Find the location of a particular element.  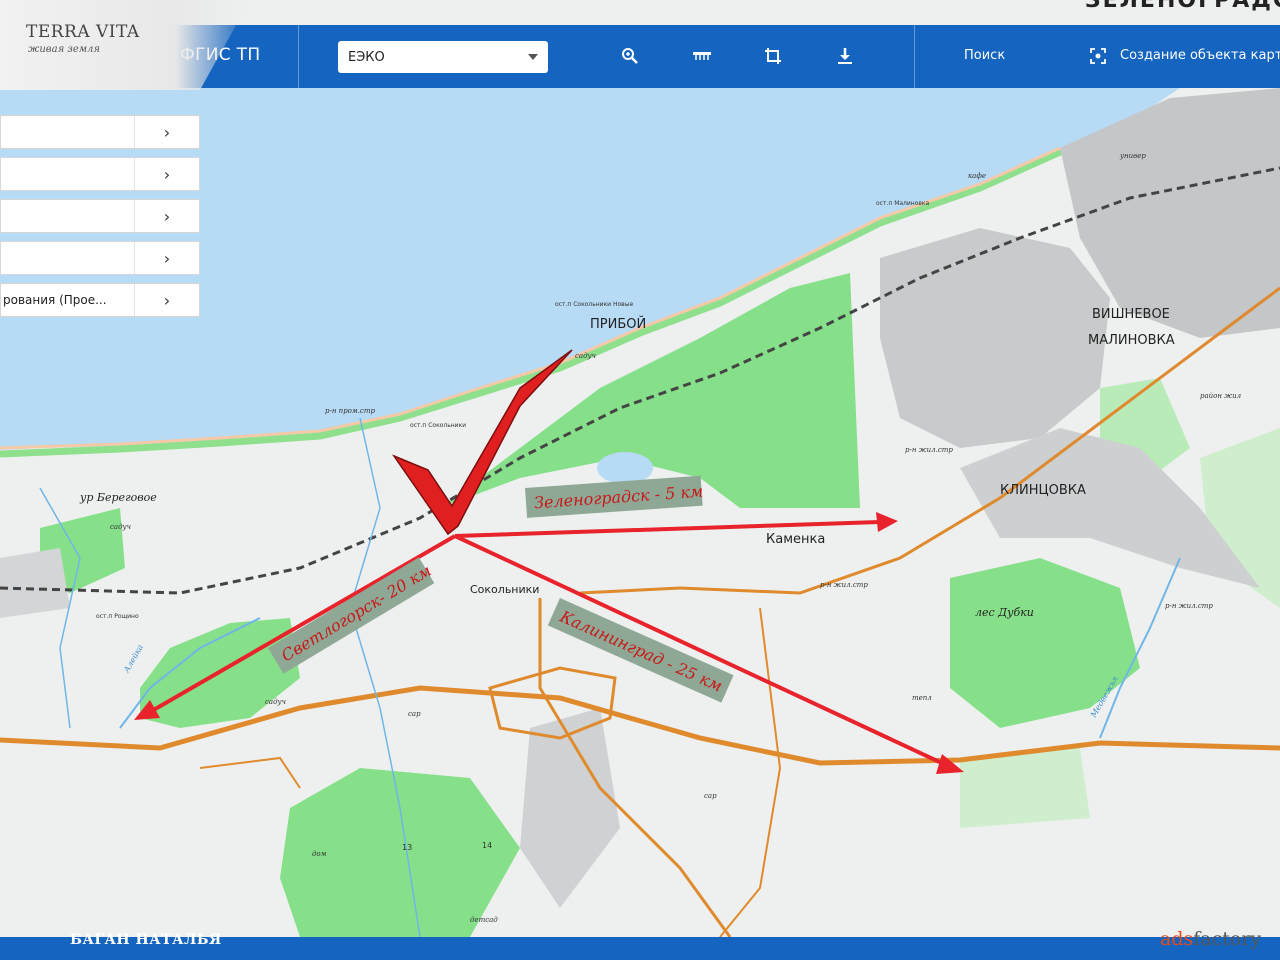

label-st-malinovka: ост.п Малиновка is located at coordinates (903, 203).